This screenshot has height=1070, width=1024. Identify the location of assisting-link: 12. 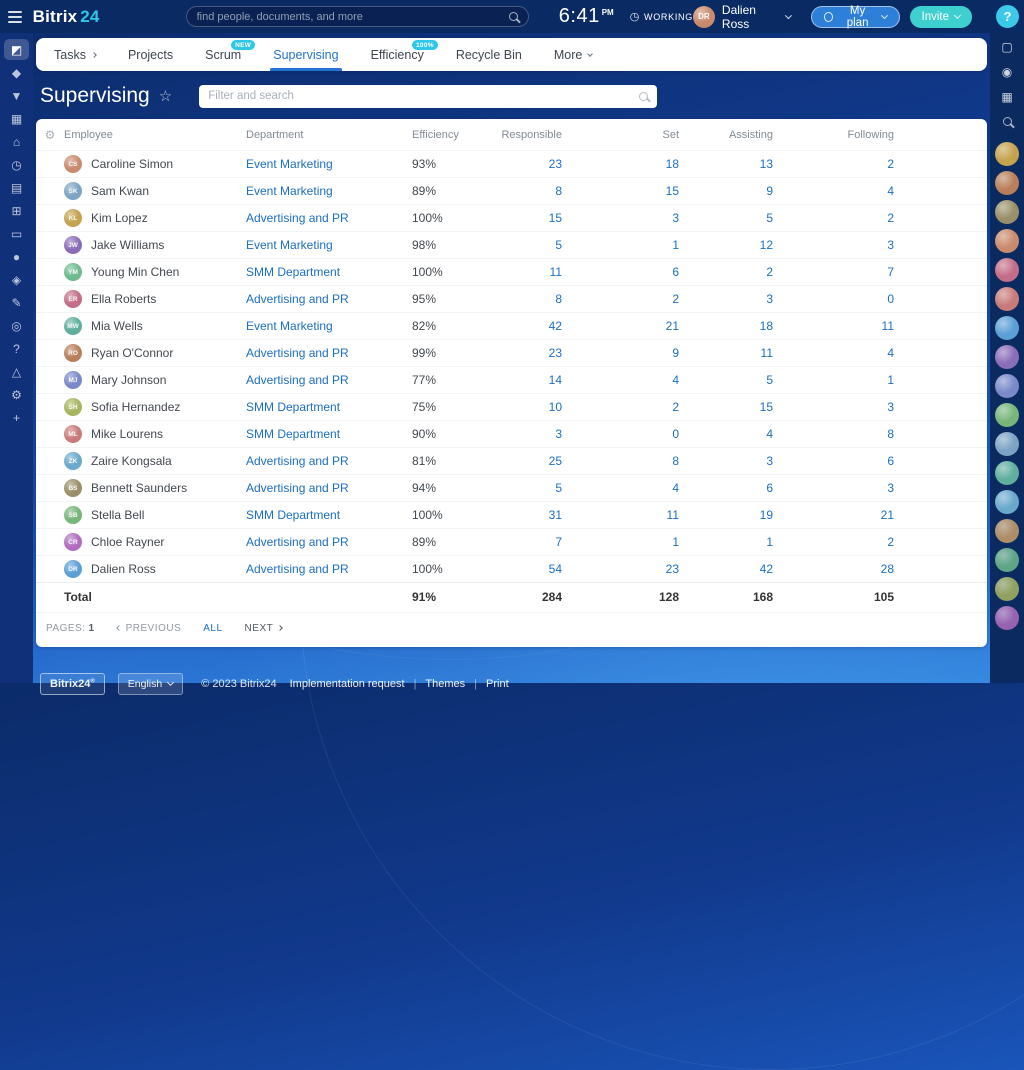
(734, 245).